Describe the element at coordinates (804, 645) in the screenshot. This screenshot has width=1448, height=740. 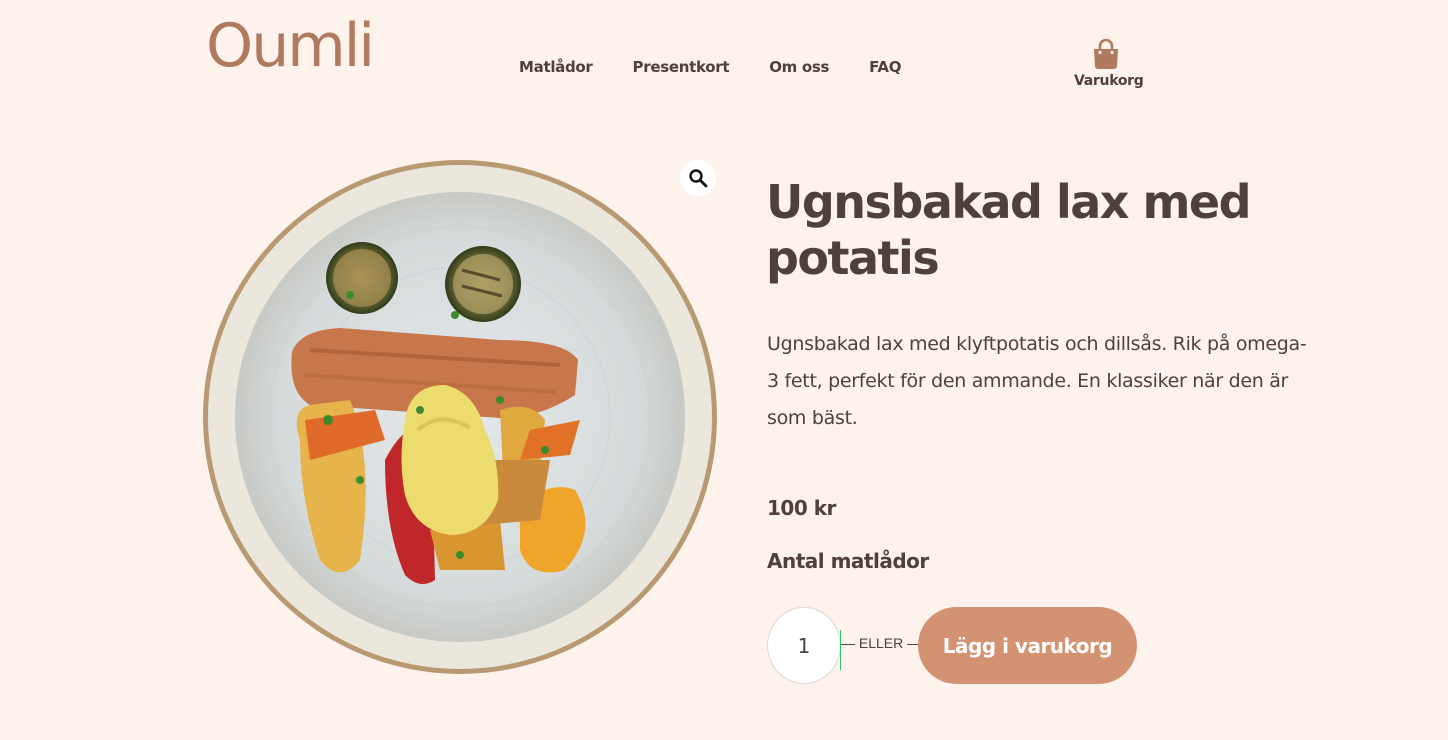
I see `quantity-input` at that location.